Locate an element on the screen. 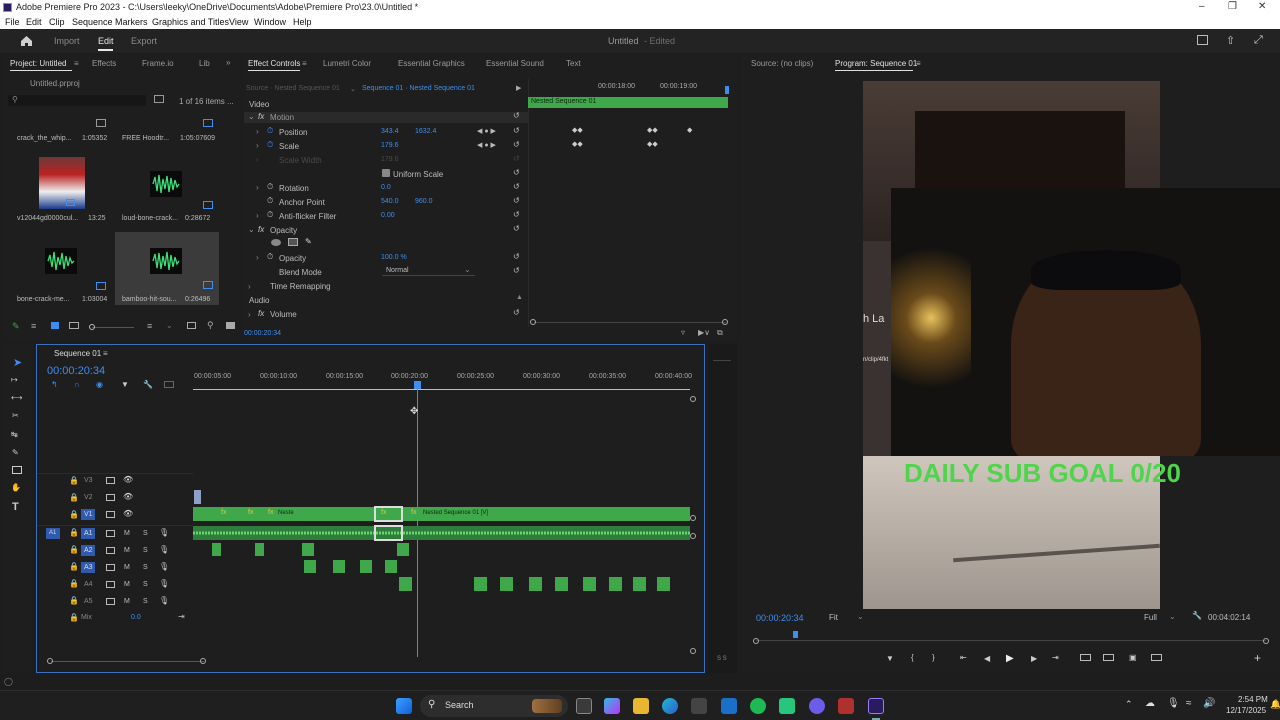 This screenshot has width=1280, height=720. tab-essential-graphics: Essential Graphics is located at coordinates (431, 63).